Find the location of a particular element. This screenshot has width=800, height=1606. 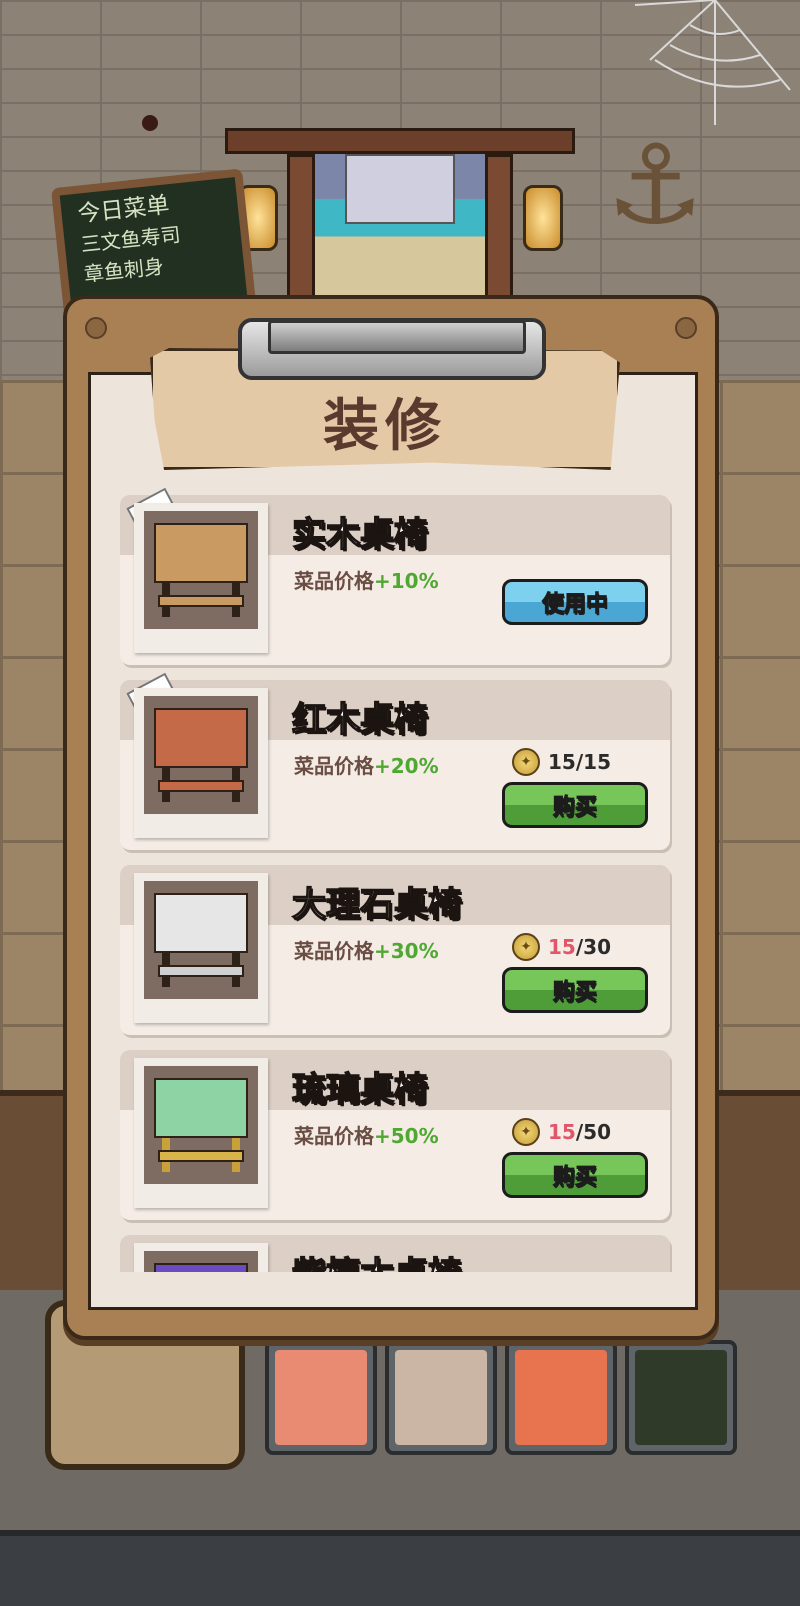

in-use-button: 使用中 is located at coordinates (575, 602).